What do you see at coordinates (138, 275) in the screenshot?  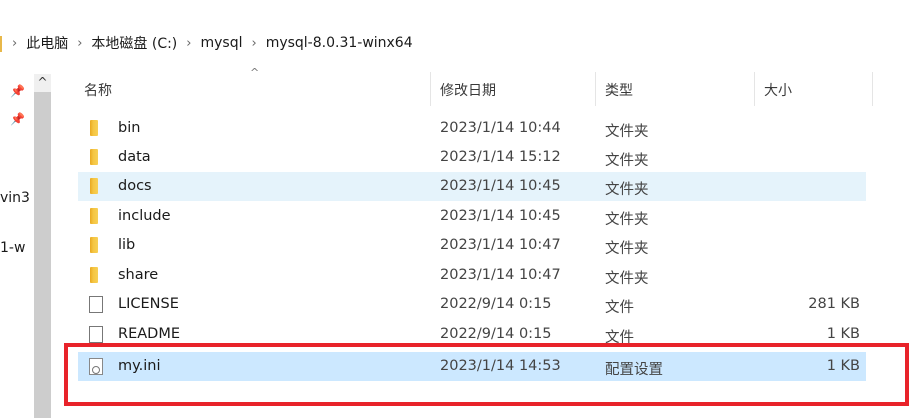 I see `file-name: share` at bounding box center [138, 275].